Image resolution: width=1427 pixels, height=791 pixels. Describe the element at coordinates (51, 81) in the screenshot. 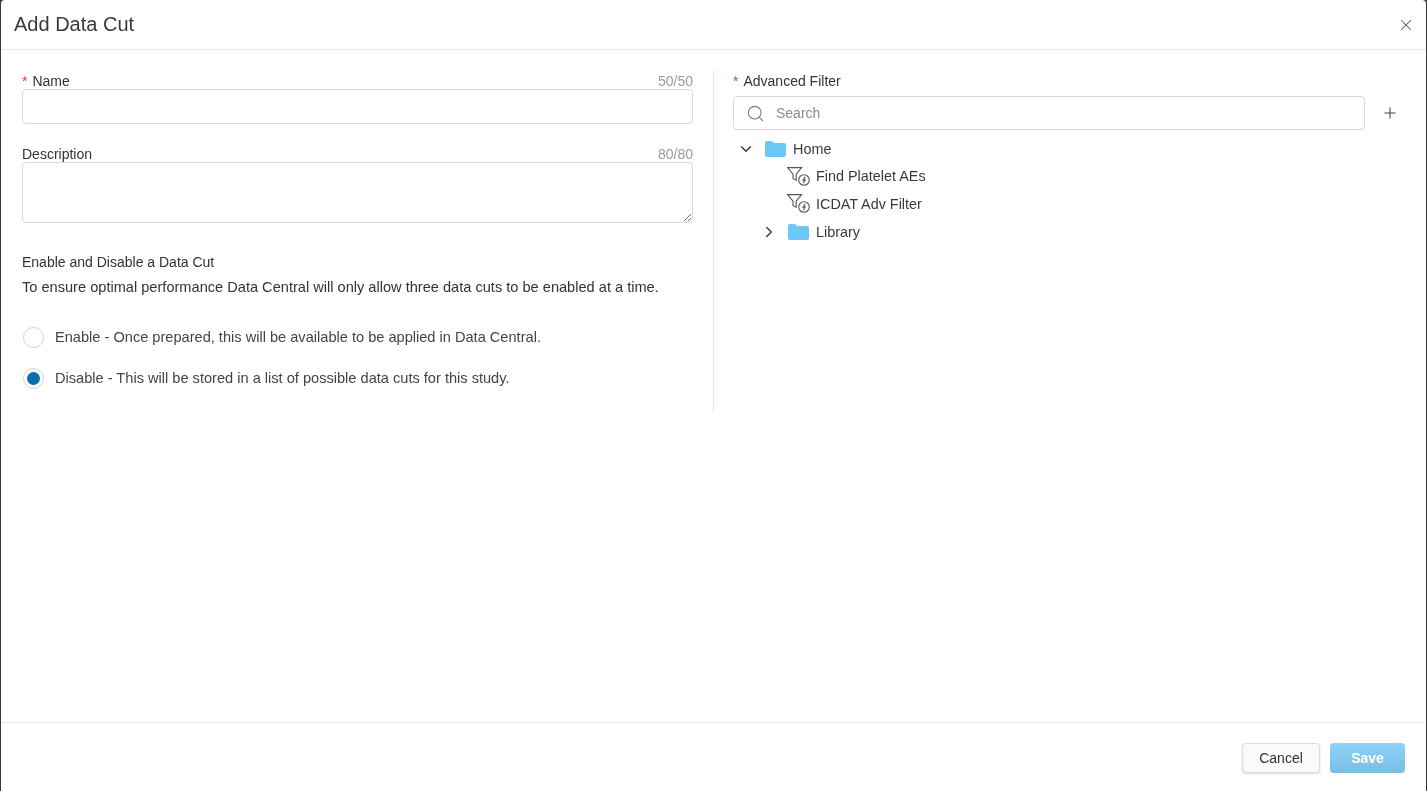

I see `field-label: Name` at that location.